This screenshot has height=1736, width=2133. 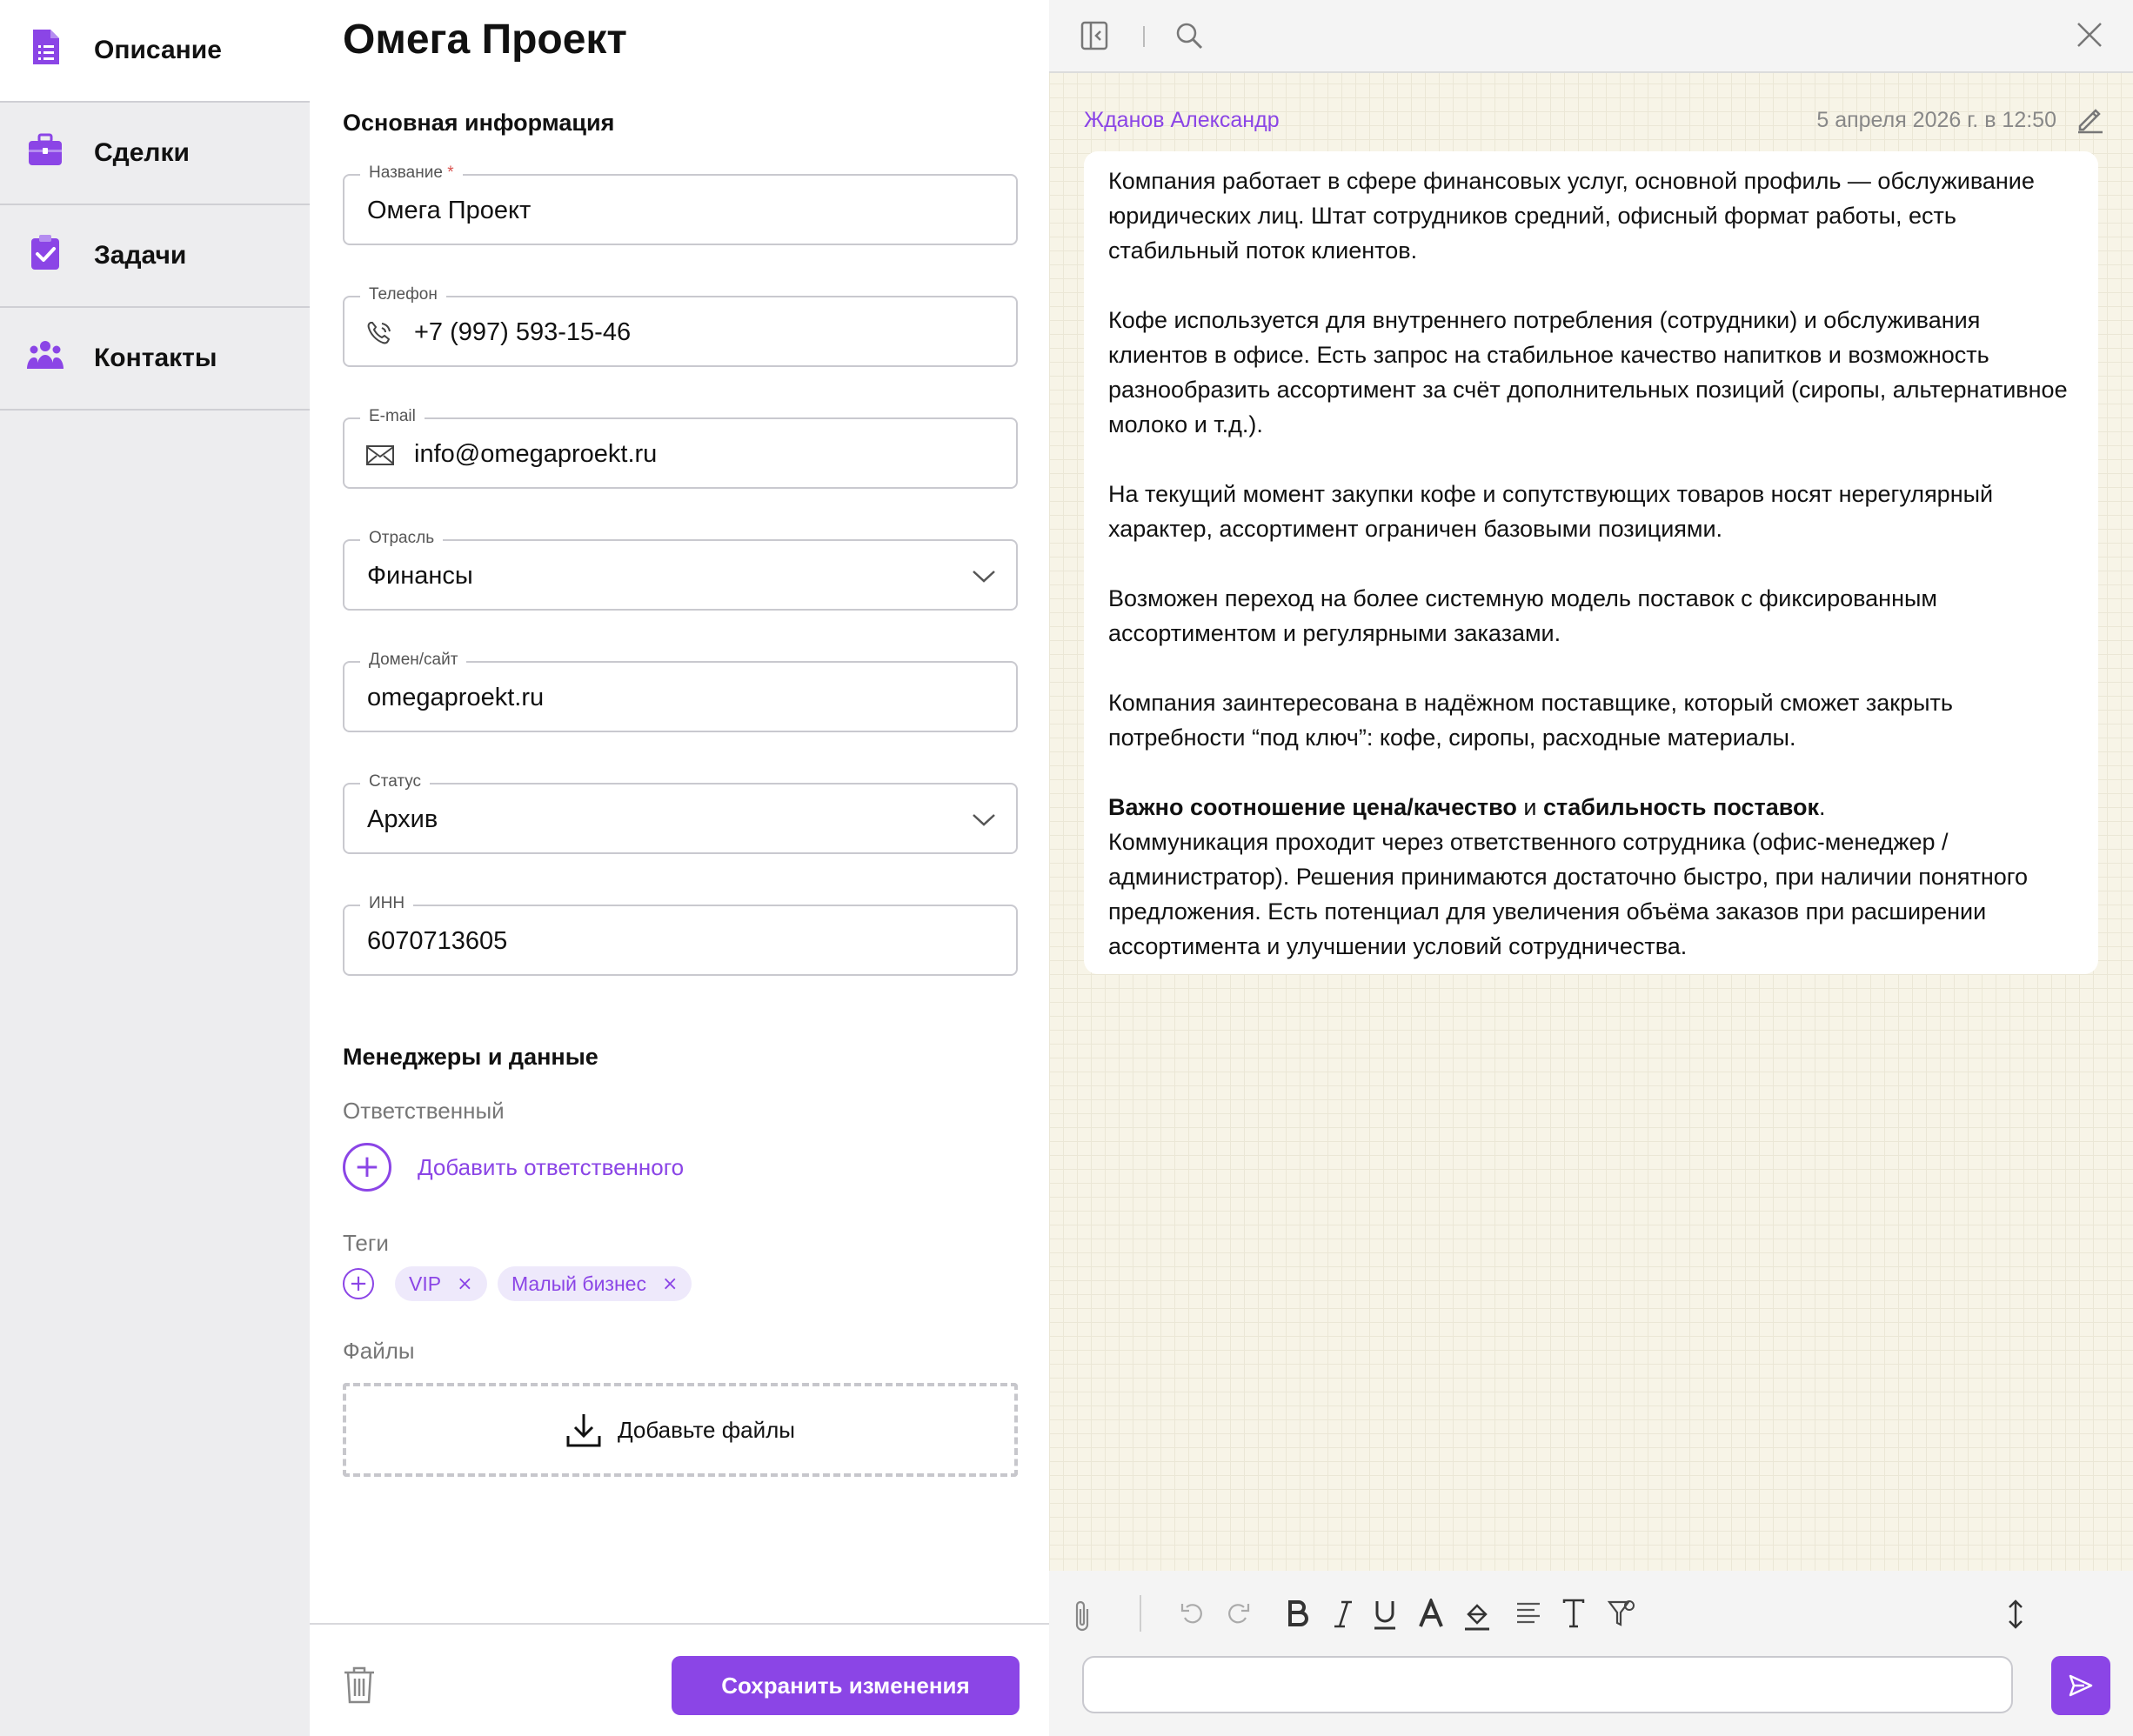 What do you see at coordinates (680, 691) in the screenshot?
I see `domain-field: Домен/сайт omegaproekt.ru` at bounding box center [680, 691].